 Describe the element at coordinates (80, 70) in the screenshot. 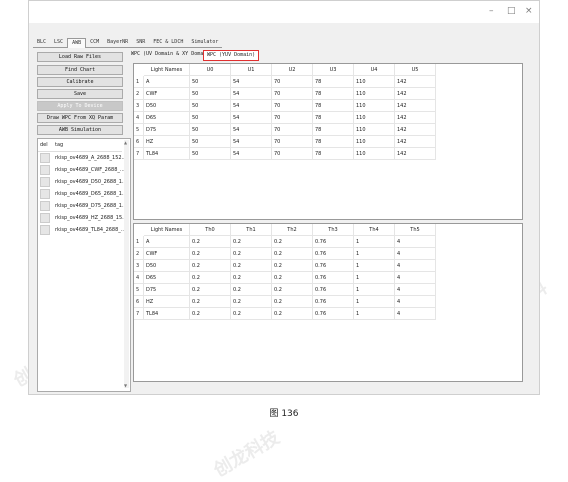

I see `find-chart-button: Find Chart` at that location.